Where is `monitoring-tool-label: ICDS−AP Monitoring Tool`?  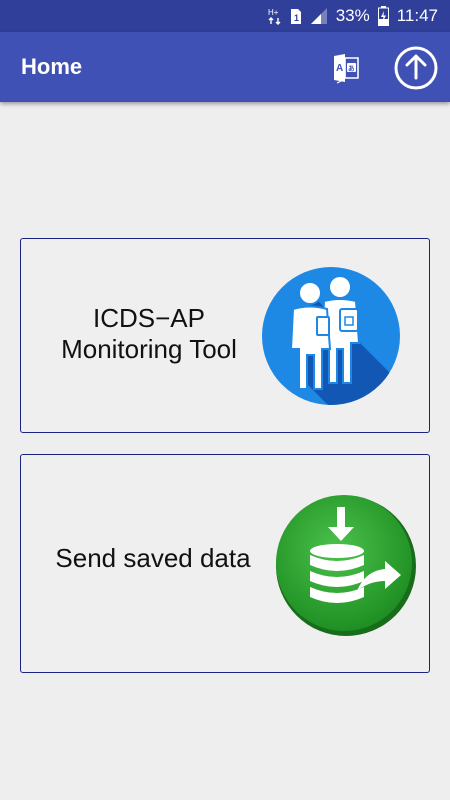
monitoring-tool-label: ICDS−AP Monitoring Tool is located at coordinates (149, 334).